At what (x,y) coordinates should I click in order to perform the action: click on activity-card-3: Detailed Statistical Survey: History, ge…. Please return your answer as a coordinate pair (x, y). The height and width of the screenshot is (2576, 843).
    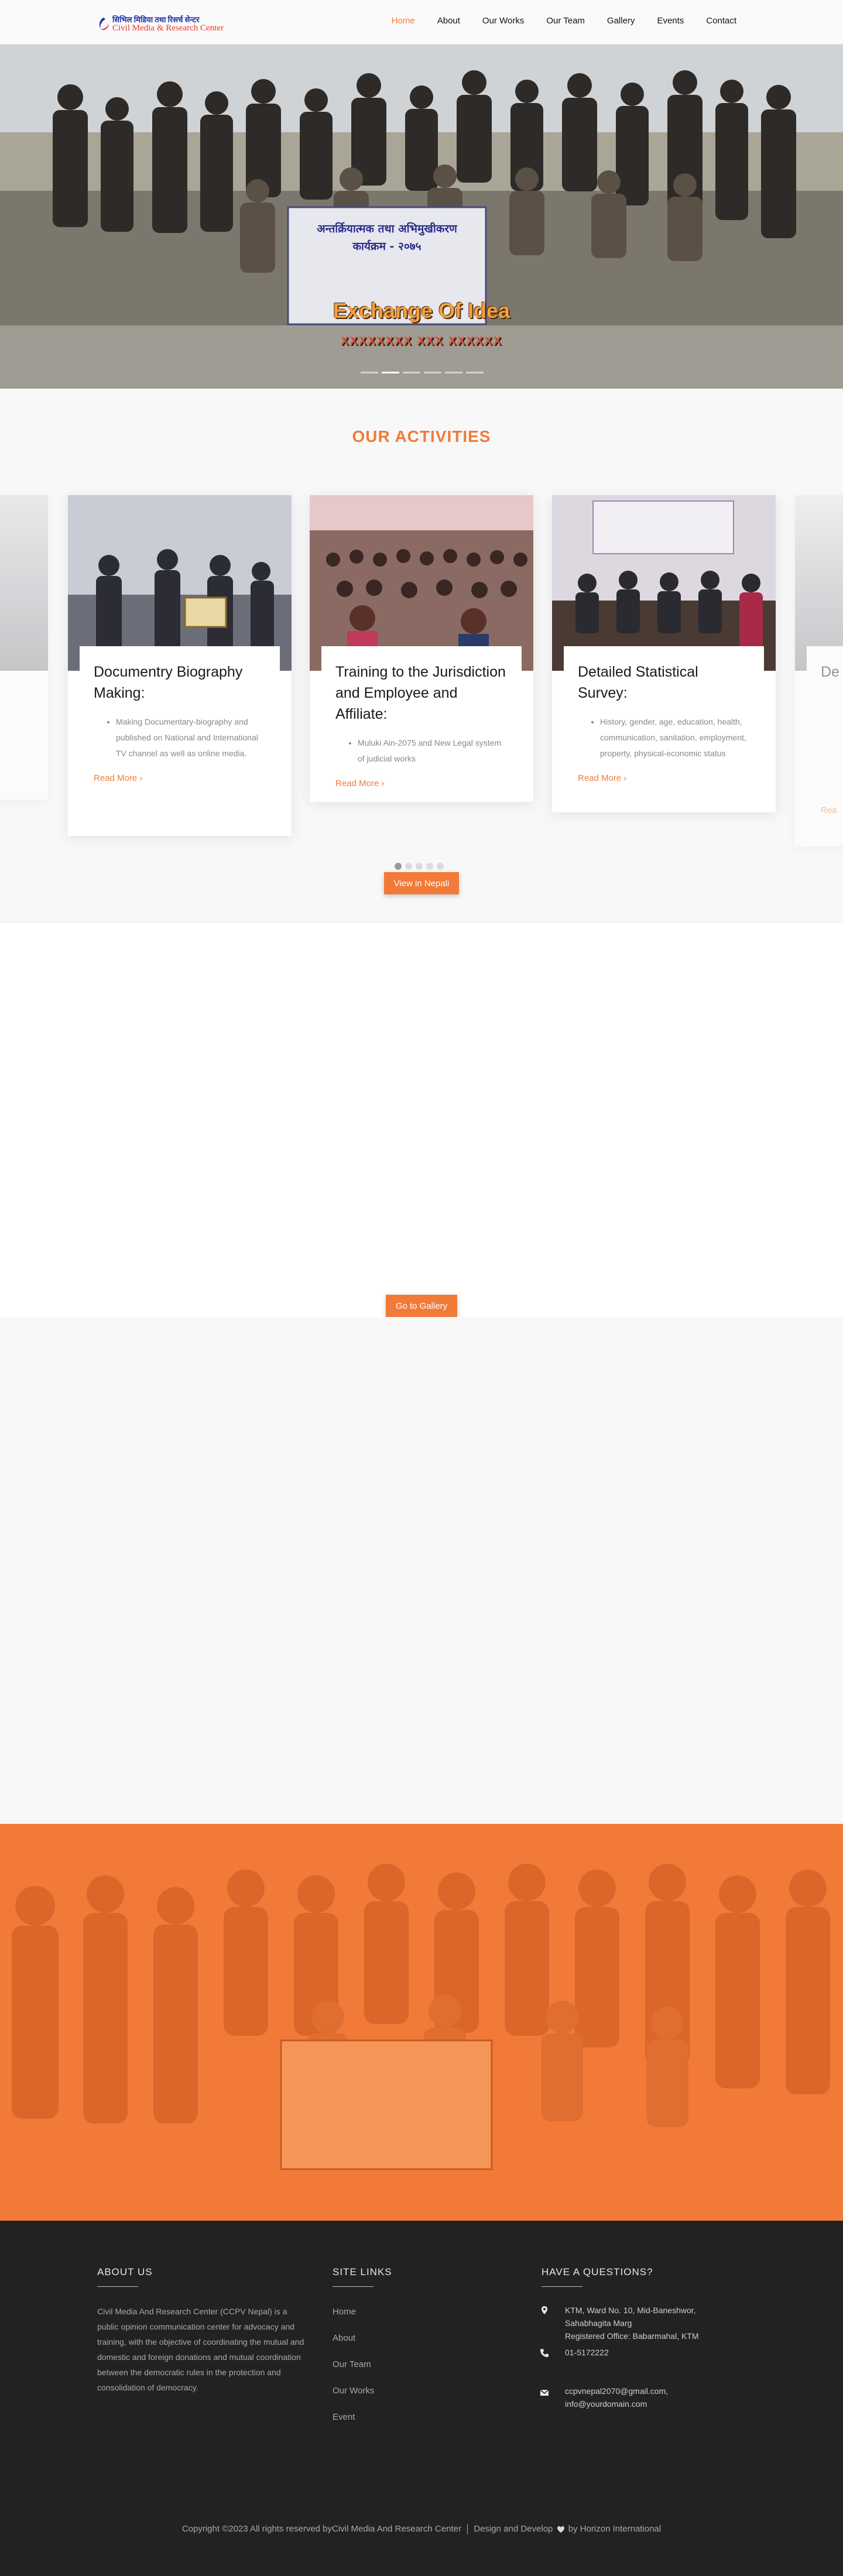
    Looking at the image, I should click on (664, 653).